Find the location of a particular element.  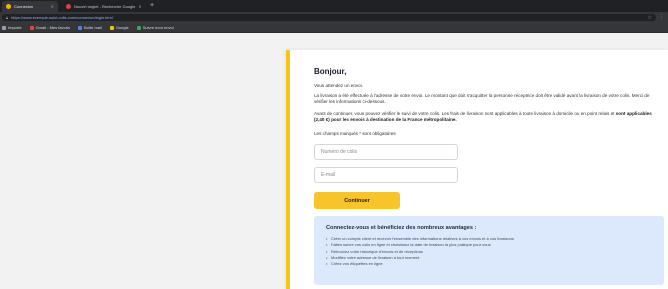

tab-title: Nouvel onglet - Recherche Google is located at coordinates (105, 6).